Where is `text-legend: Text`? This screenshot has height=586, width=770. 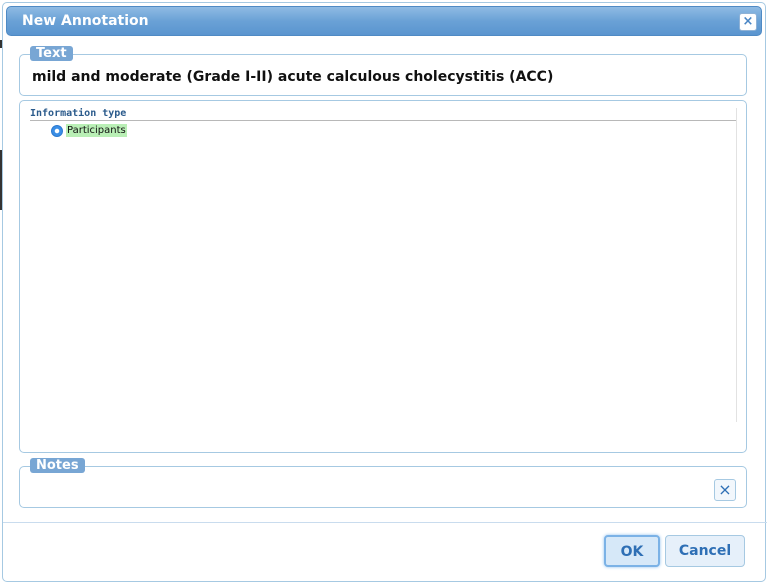 text-legend: Text is located at coordinates (51, 53).